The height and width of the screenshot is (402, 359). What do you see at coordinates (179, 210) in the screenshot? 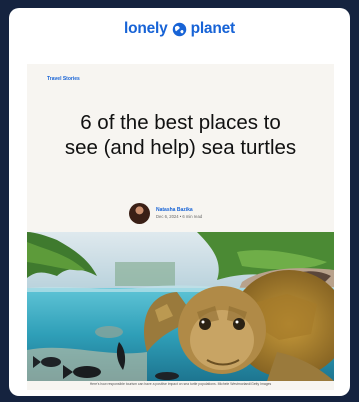
I see `author-name: Natasha Bazika` at bounding box center [179, 210].